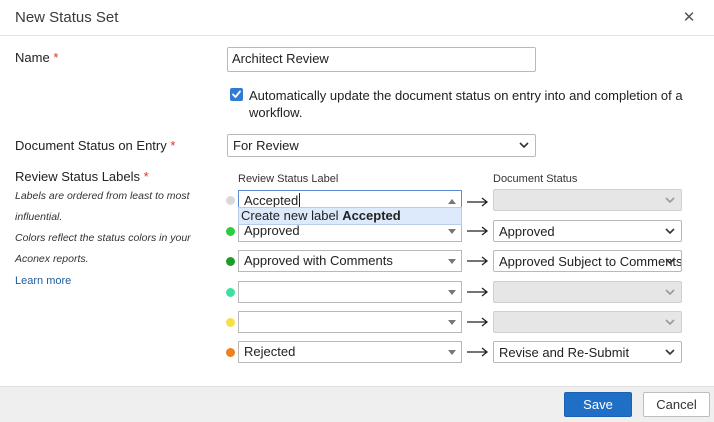 The height and width of the screenshot is (422, 714). I want to click on doc-status-select: Approved, so click(587, 231).